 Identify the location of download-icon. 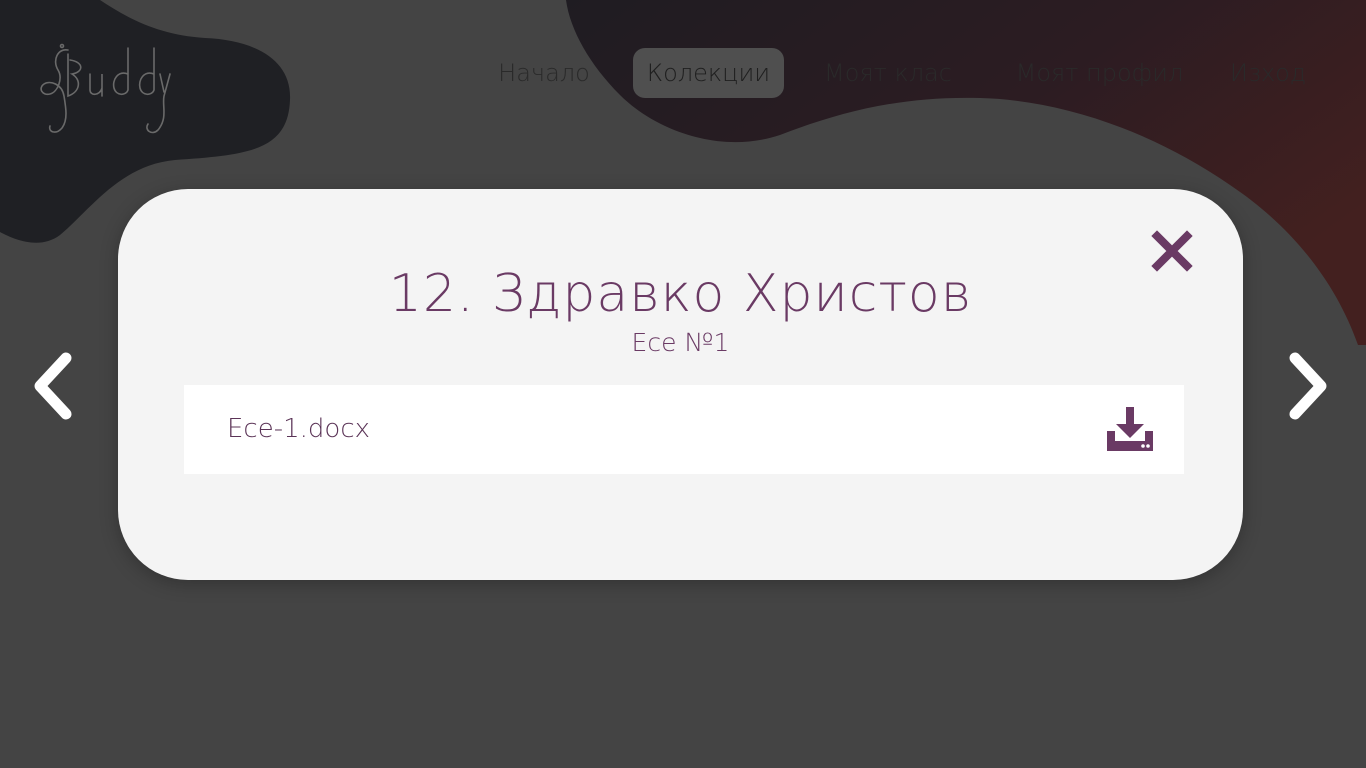
(1130, 430).